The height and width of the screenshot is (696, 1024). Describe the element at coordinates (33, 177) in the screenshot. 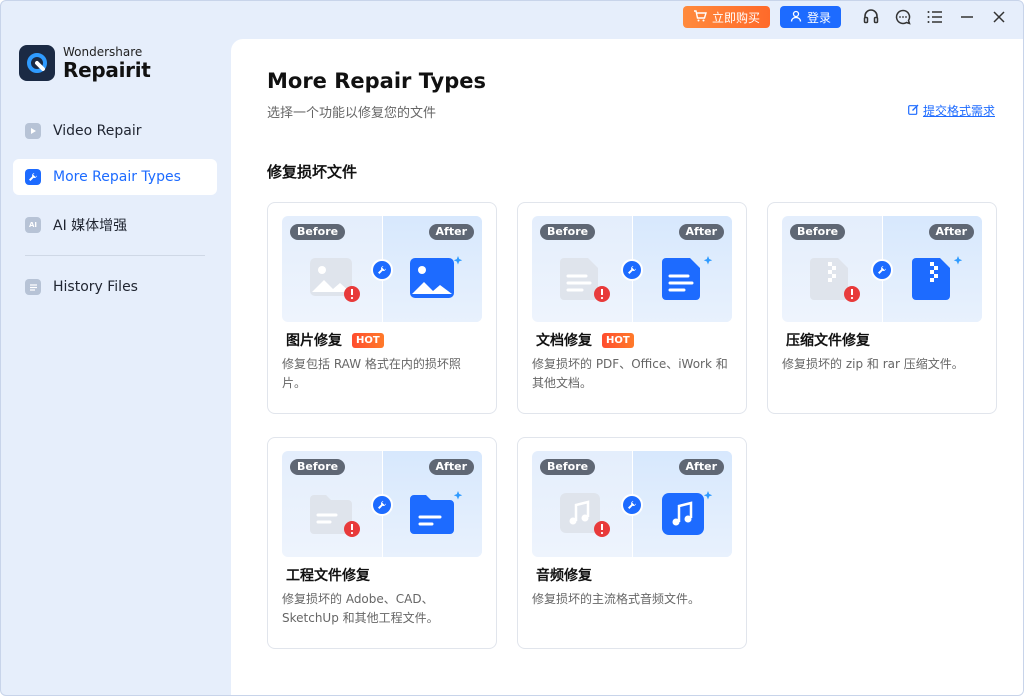

I see `wrench-icon` at that location.